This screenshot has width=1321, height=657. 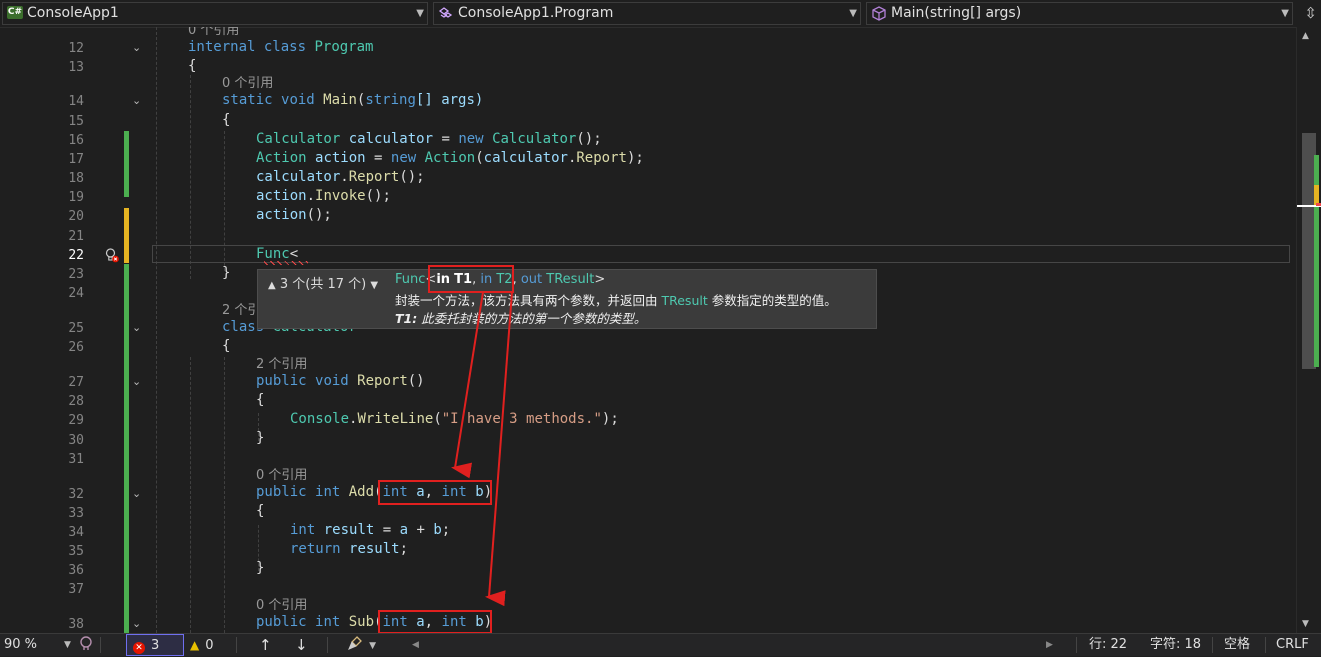 I want to click on lightbulb-error-icon, so click(x=112, y=255).